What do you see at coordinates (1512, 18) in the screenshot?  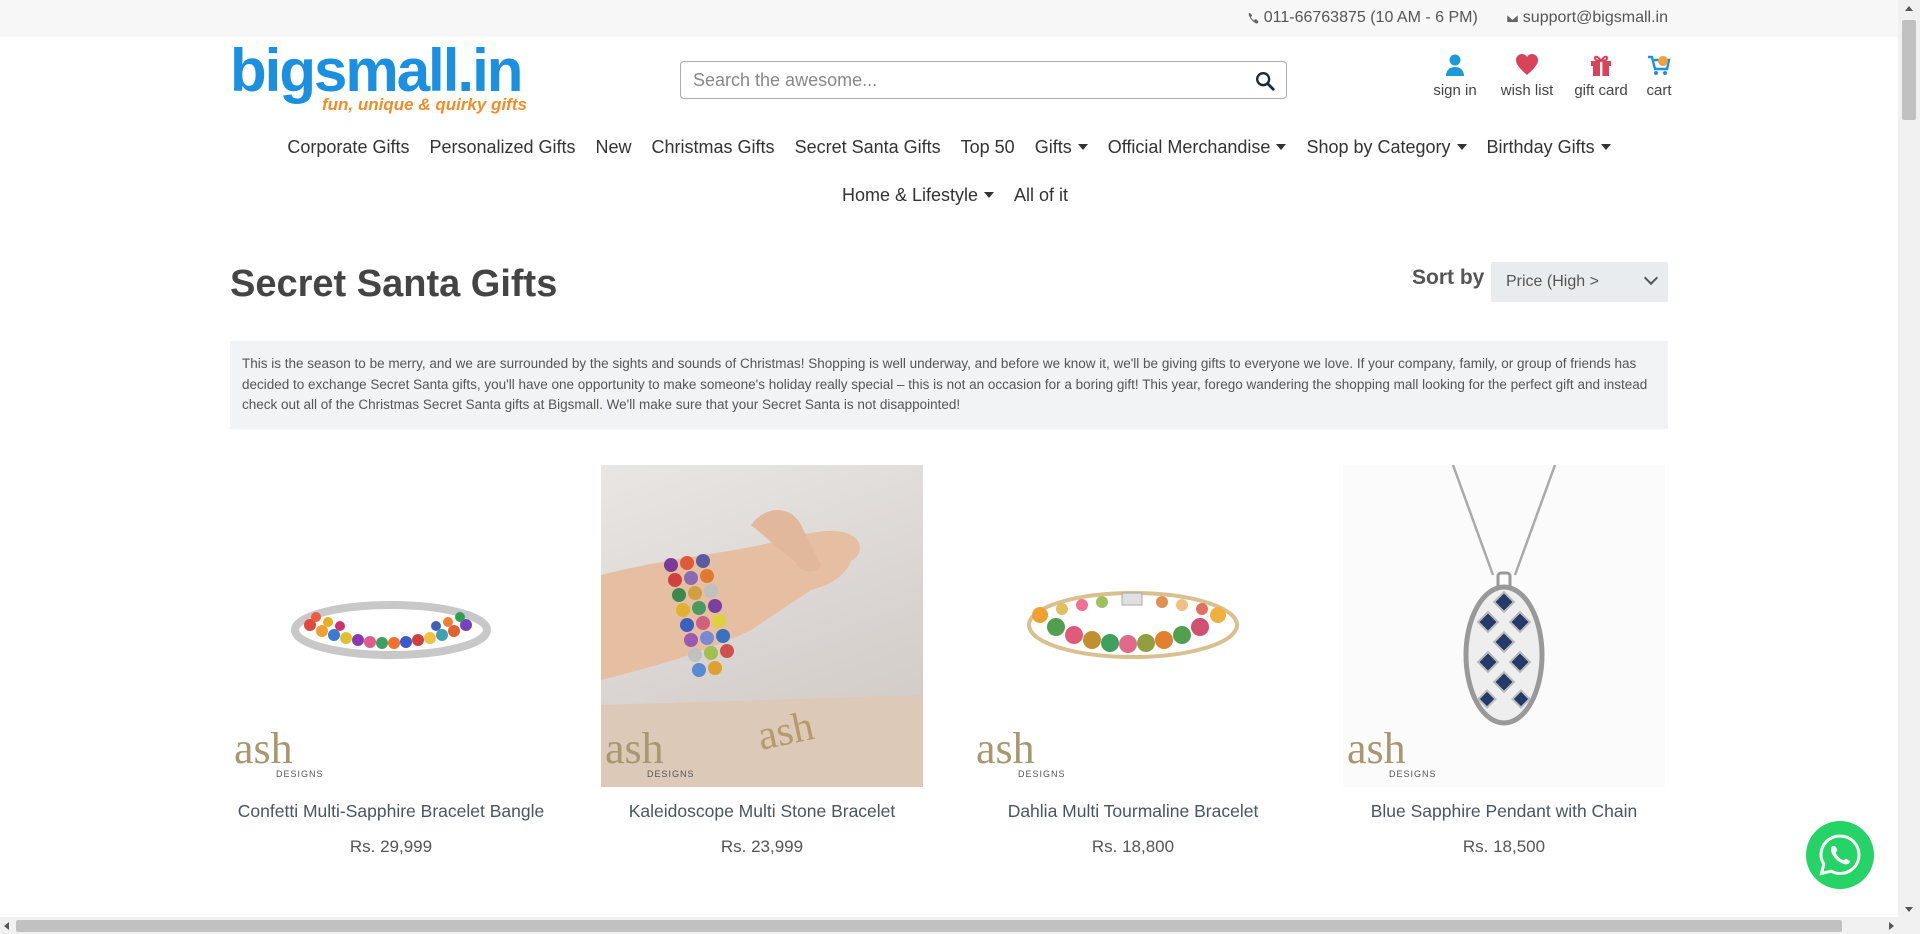 I see `envelope-icon` at bounding box center [1512, 18].